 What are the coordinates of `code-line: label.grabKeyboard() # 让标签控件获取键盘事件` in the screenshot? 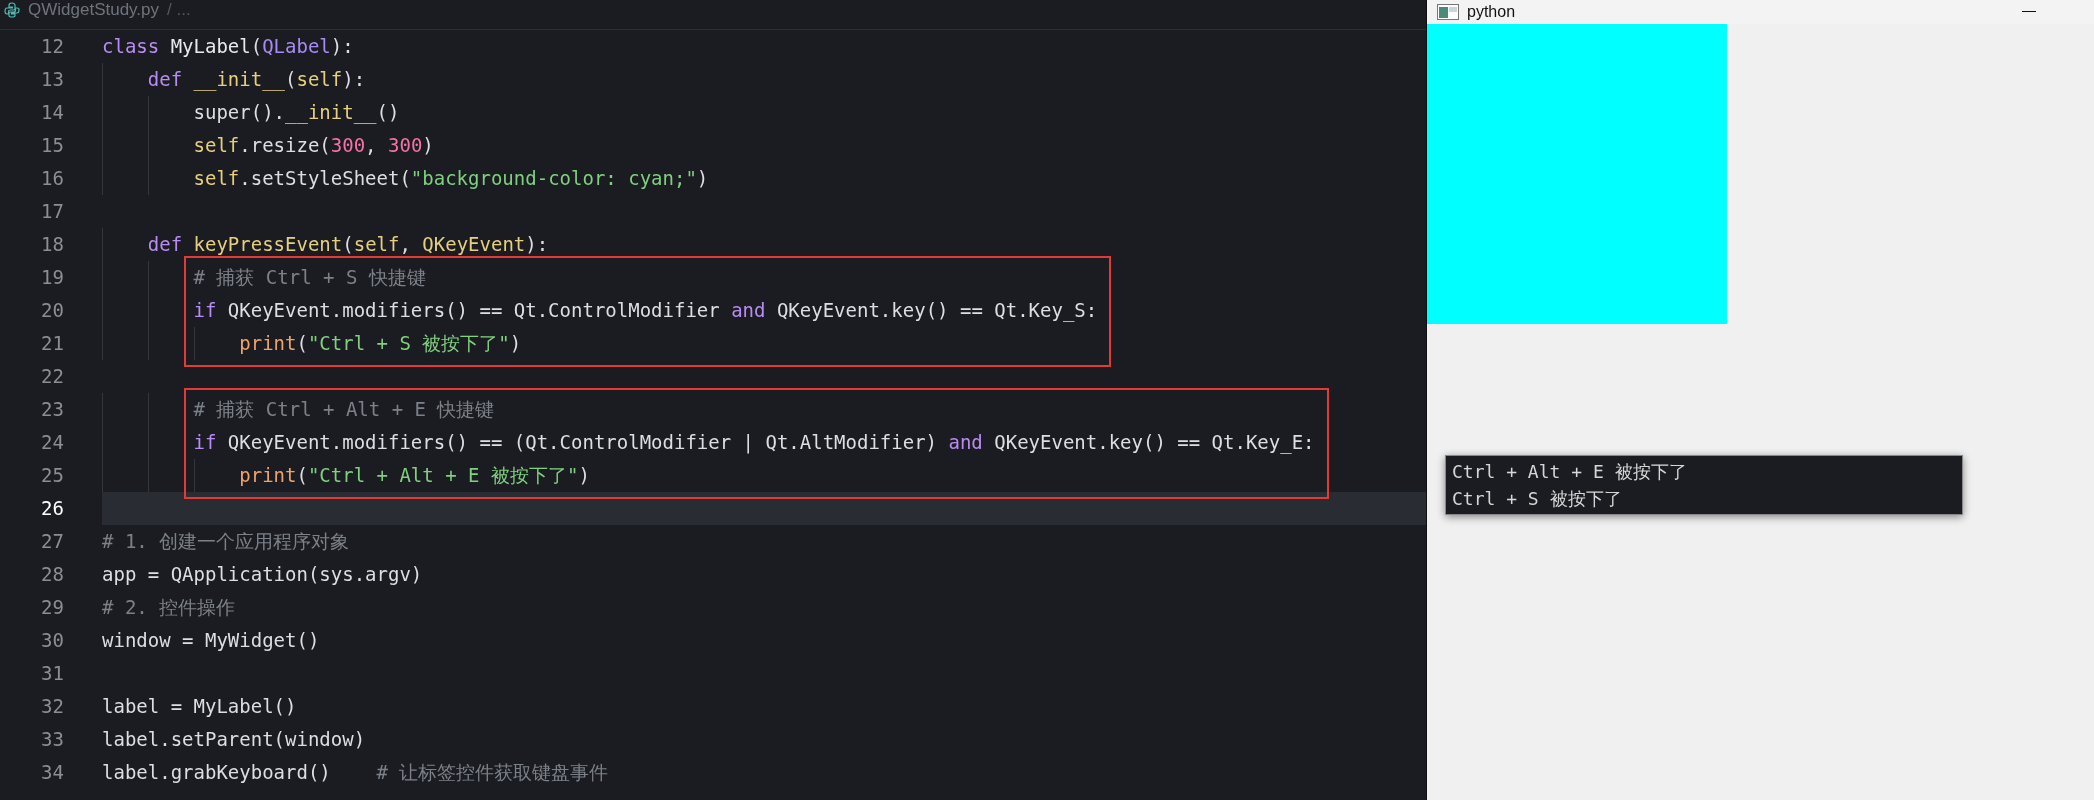 It's located at (355, 773).